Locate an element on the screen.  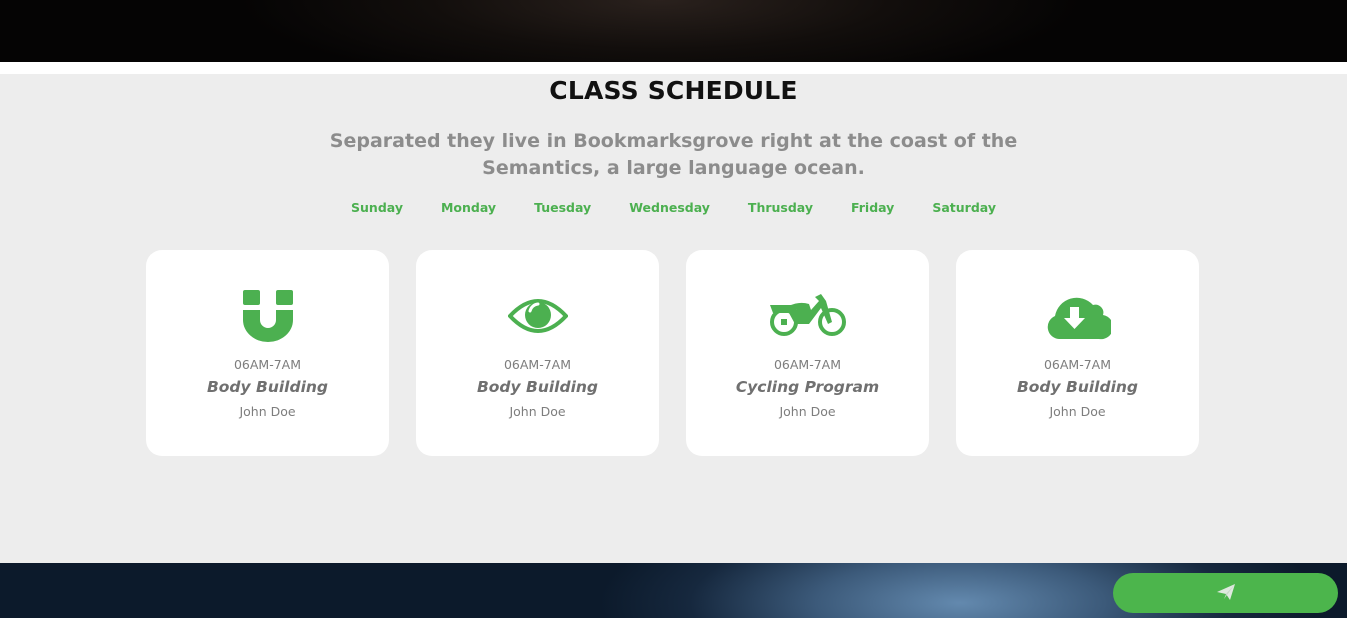
cloud-download-icon is located at coordinates (1077, 316).